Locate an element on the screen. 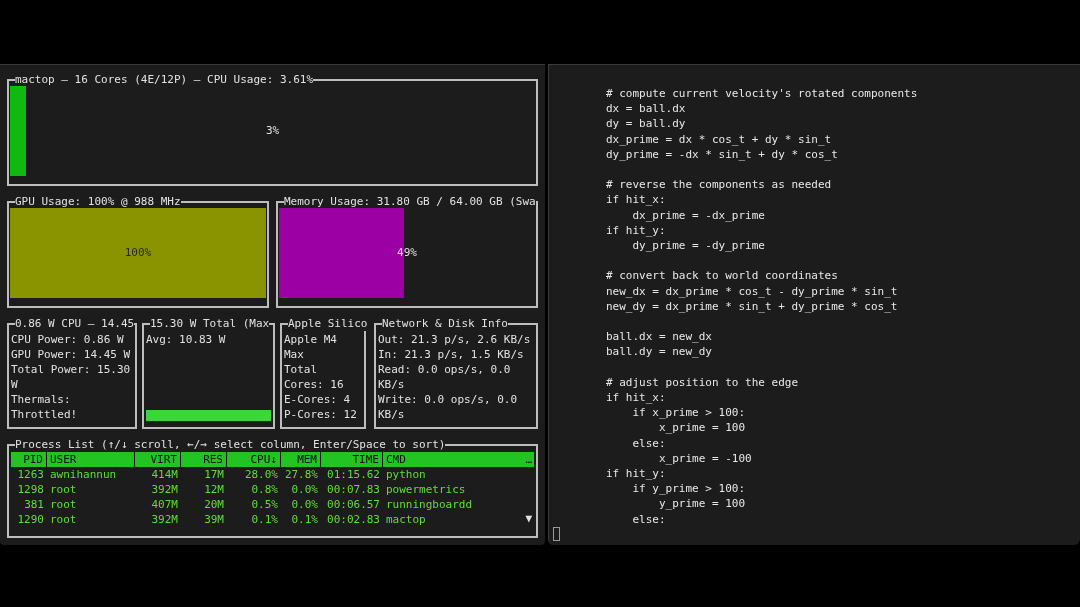  table-cell-text: 17M is located at coordinates (214, 474).